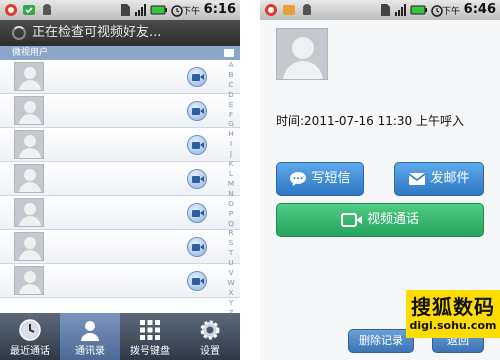 The height and width of the screenshot is (360, 500). I want to click on chat-bubble-icon, so click(298, 178).